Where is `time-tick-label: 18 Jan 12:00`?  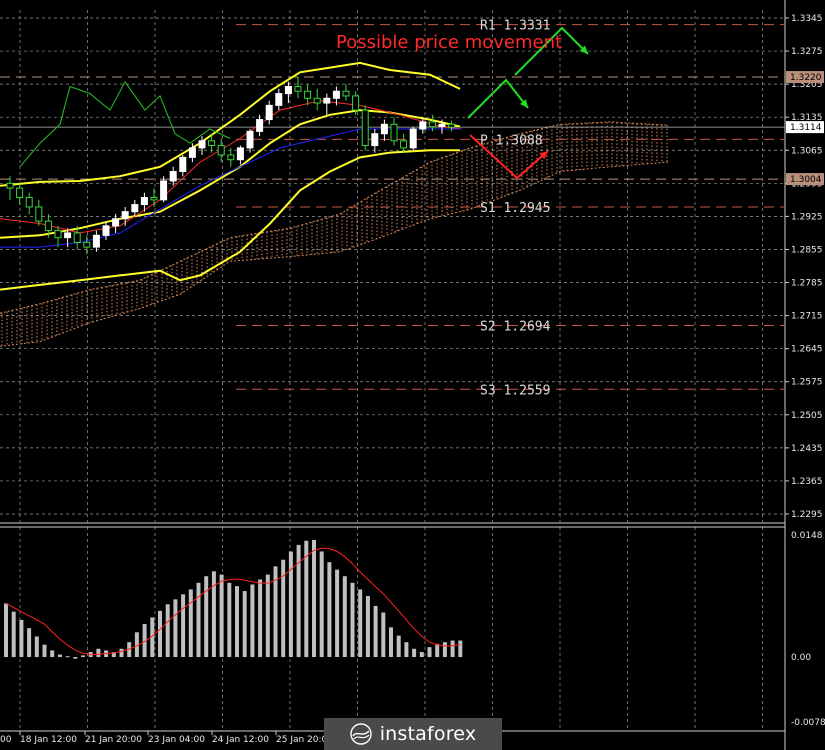 time-tick-label: 18 Jan 12:00 is located at coordinates (48, 740).